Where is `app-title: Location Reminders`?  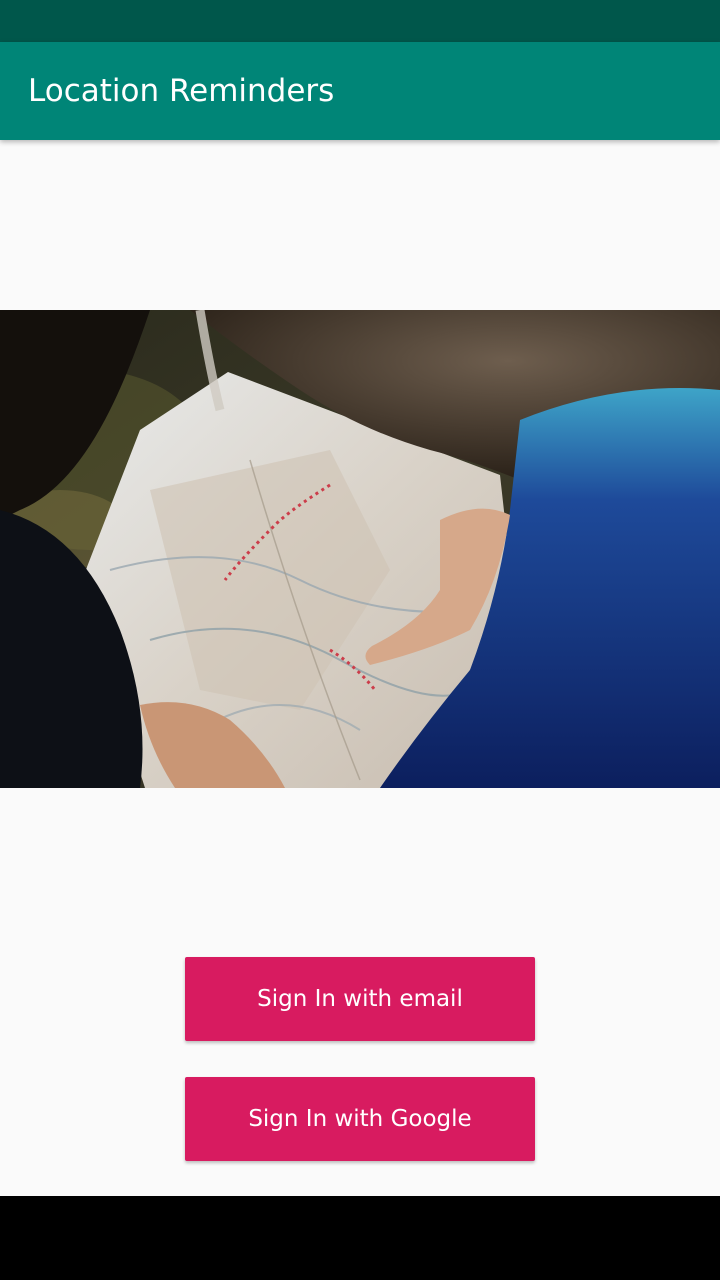 app-title: Location Reminders is located at coordinates (181, 91).